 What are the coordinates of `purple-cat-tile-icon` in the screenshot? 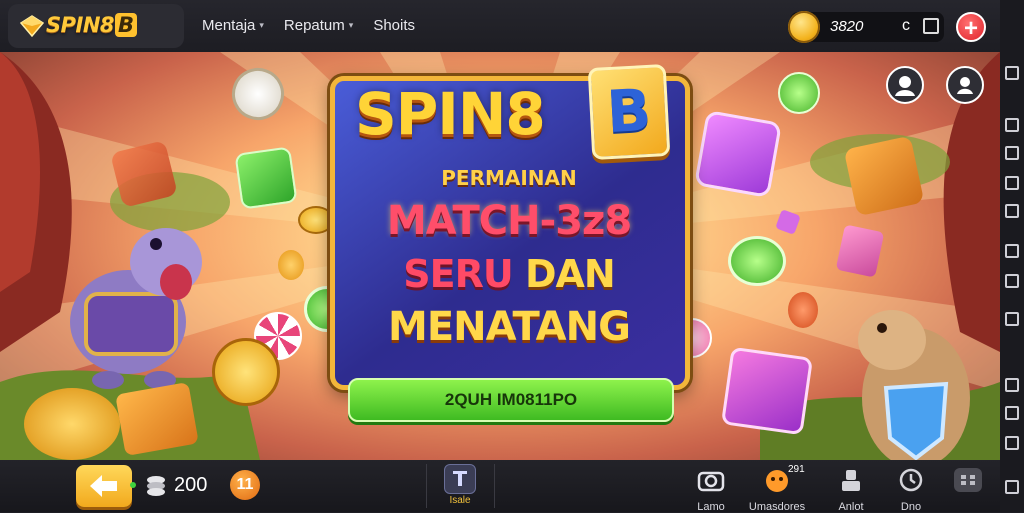 It's located at (738, 154).